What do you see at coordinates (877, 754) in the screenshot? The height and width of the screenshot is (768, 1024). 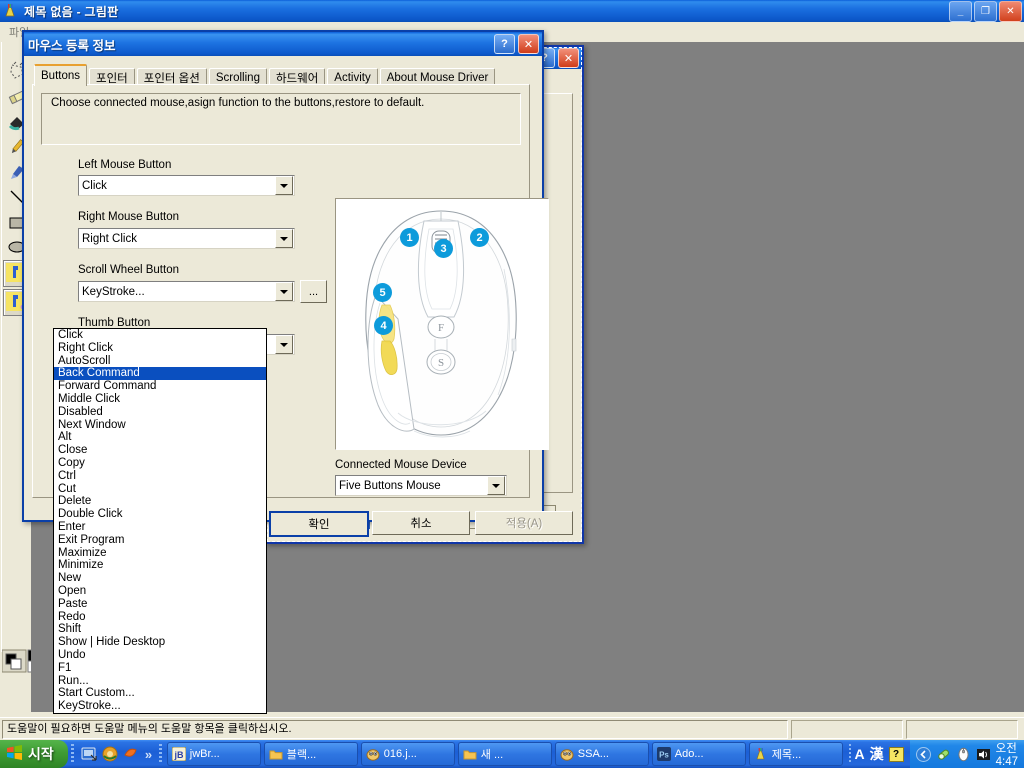 I see `hanja-indicator: 漢` at bounding box center [877, 754].